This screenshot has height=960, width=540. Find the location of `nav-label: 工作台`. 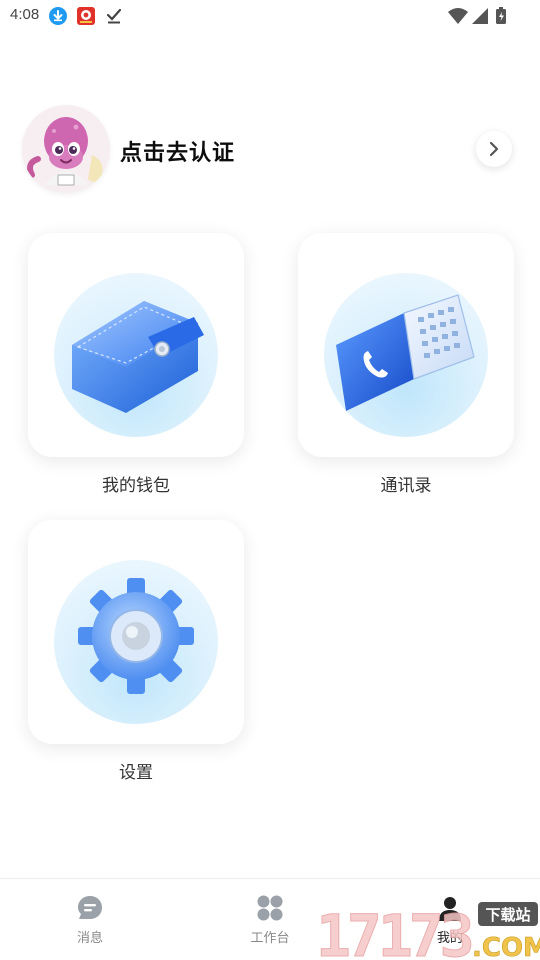

nav-label: 工作台 is located at coordinates (270, 938).